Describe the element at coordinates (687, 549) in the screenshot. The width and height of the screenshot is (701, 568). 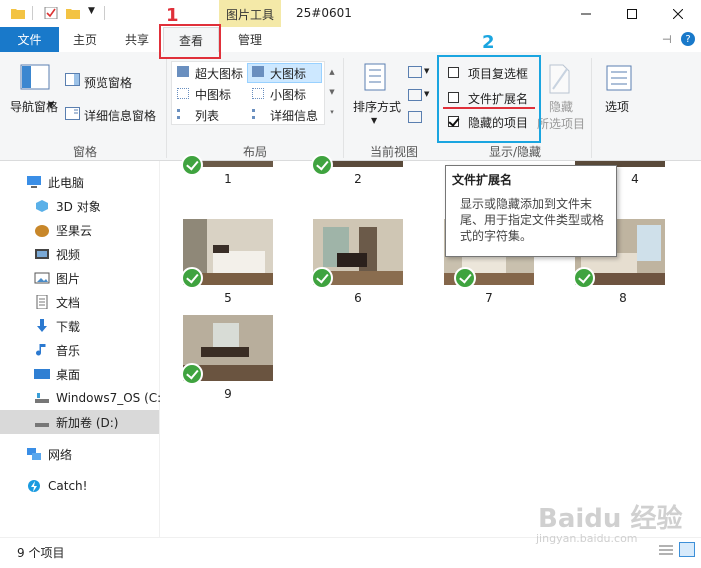
I see `large-icons-toggle-icon` at that location.